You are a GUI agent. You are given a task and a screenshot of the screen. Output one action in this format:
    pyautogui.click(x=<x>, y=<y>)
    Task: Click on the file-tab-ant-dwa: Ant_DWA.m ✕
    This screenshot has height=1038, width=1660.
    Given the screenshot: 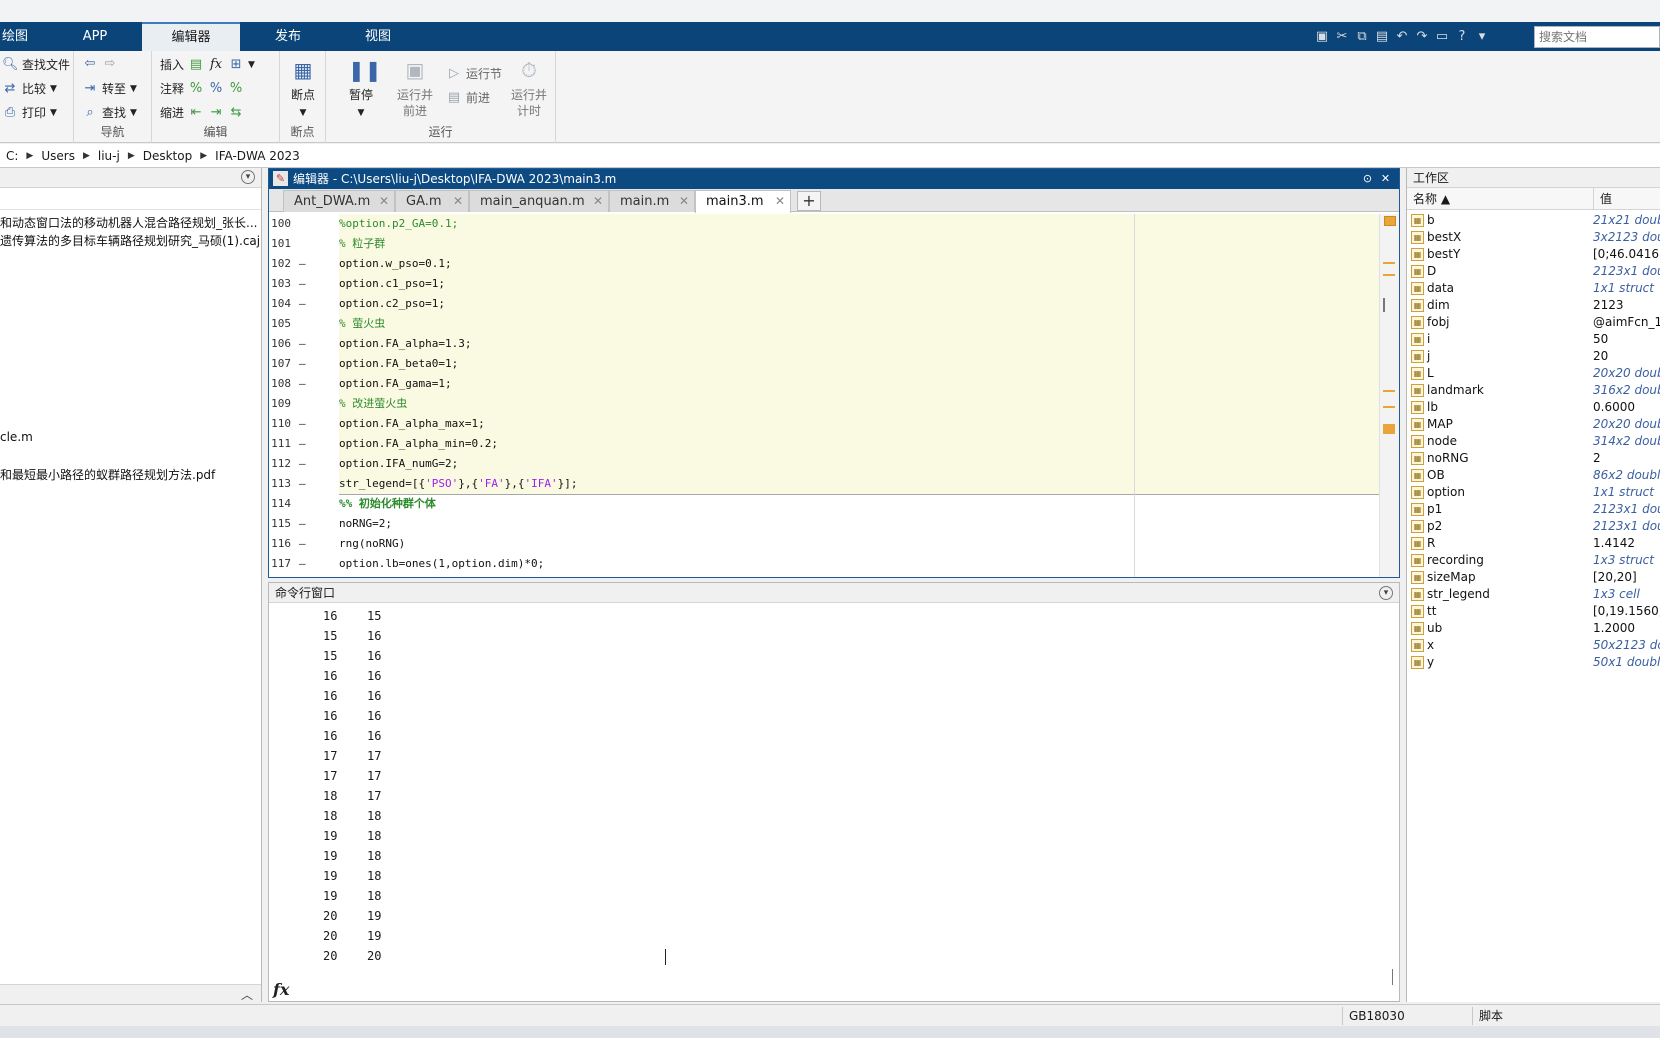 What is the action you would take?
    pyautogui.click(x=339, y=201)
    